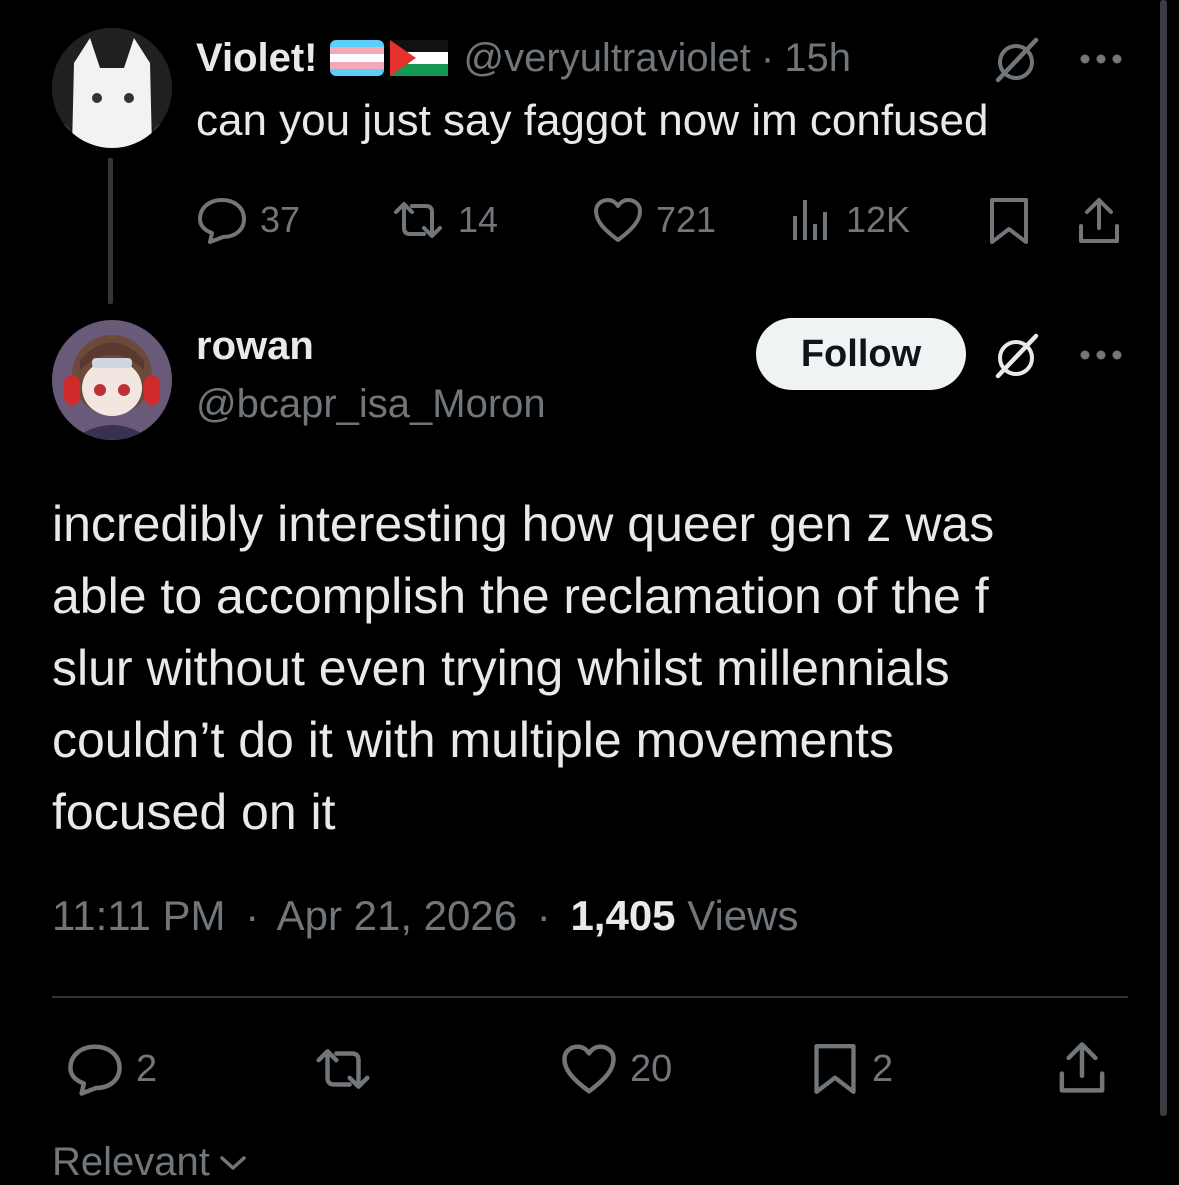  What do you see at coordinates (397, 915) in the screenshot?
I see `tweet-date: Apr 21, 2026` at bounding box center [397, 915].